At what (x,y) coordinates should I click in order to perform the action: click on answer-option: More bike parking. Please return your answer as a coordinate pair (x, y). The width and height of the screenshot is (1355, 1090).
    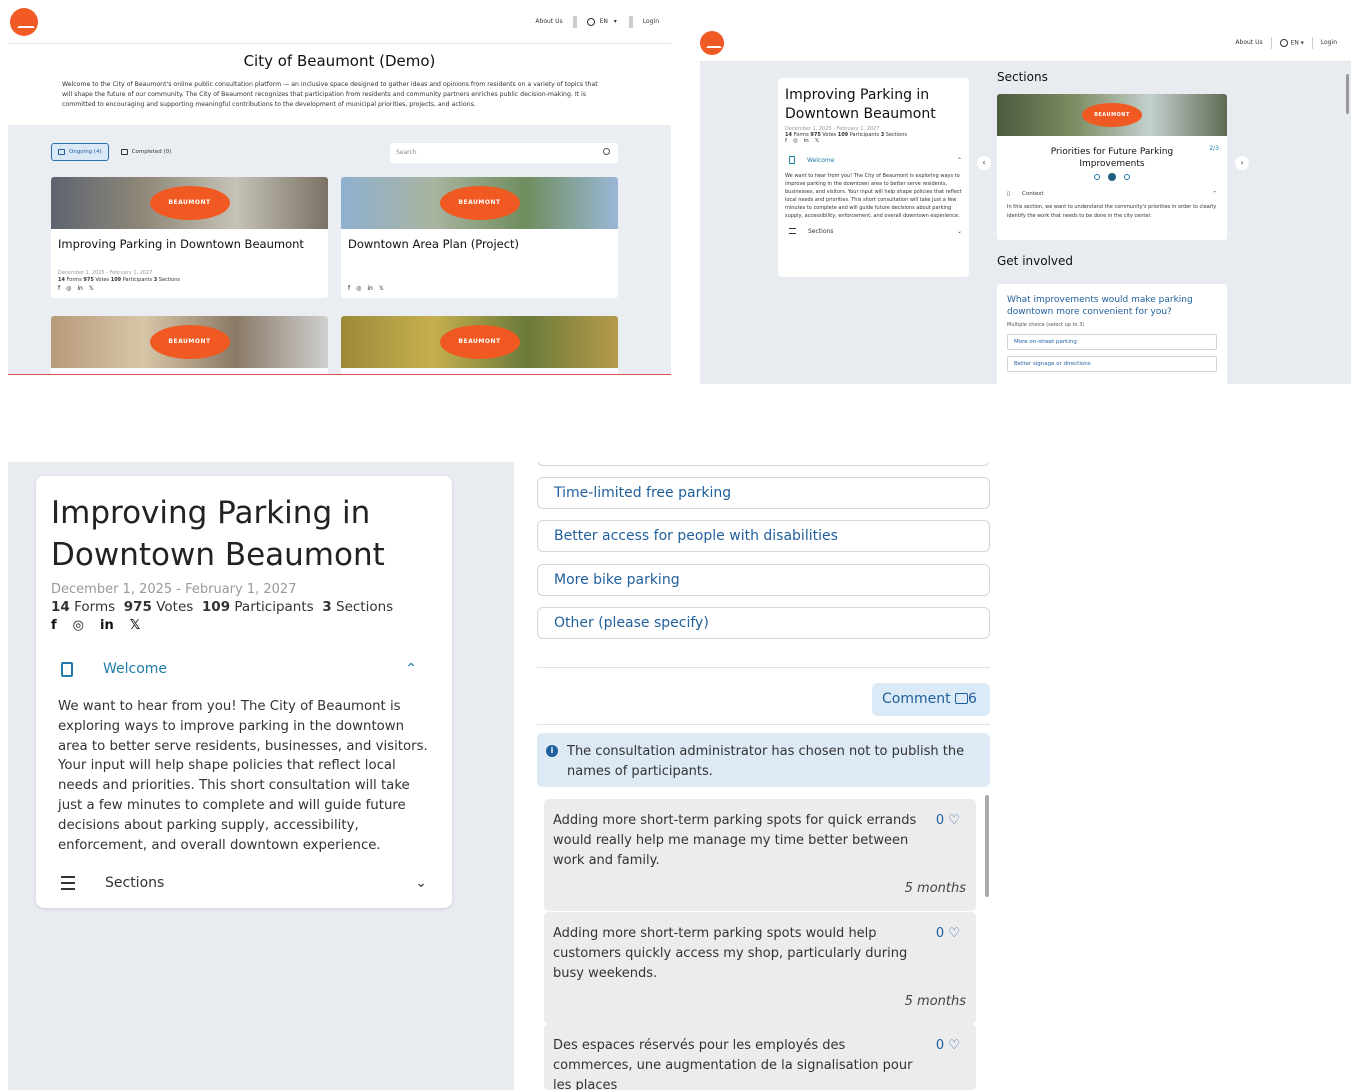
    Looking at the image, I should click on (763, 580).